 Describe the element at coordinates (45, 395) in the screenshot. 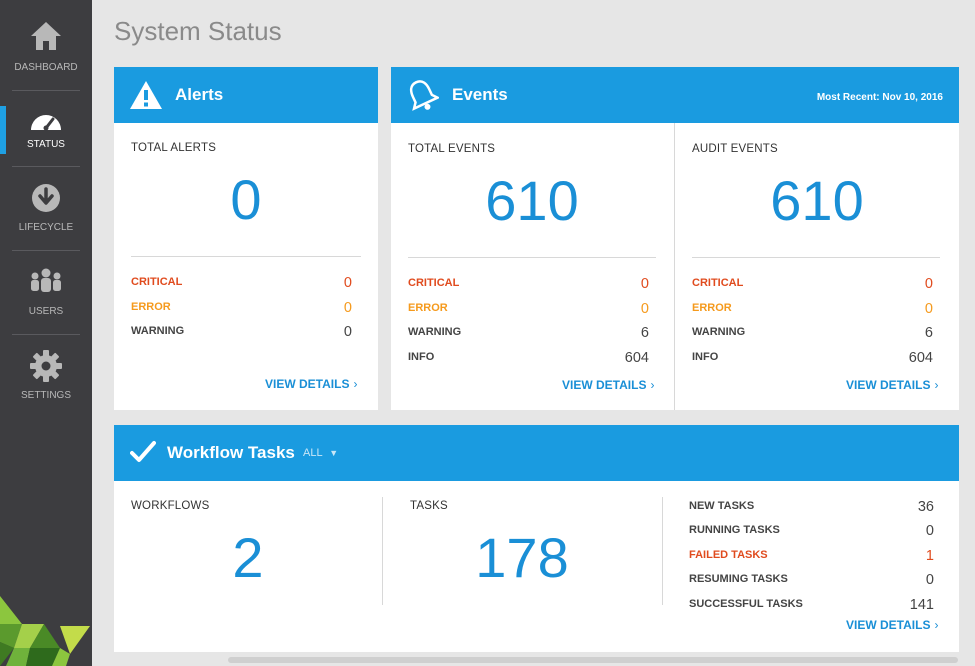

I see `sidebar-item-label: SETTINGS` at that location.